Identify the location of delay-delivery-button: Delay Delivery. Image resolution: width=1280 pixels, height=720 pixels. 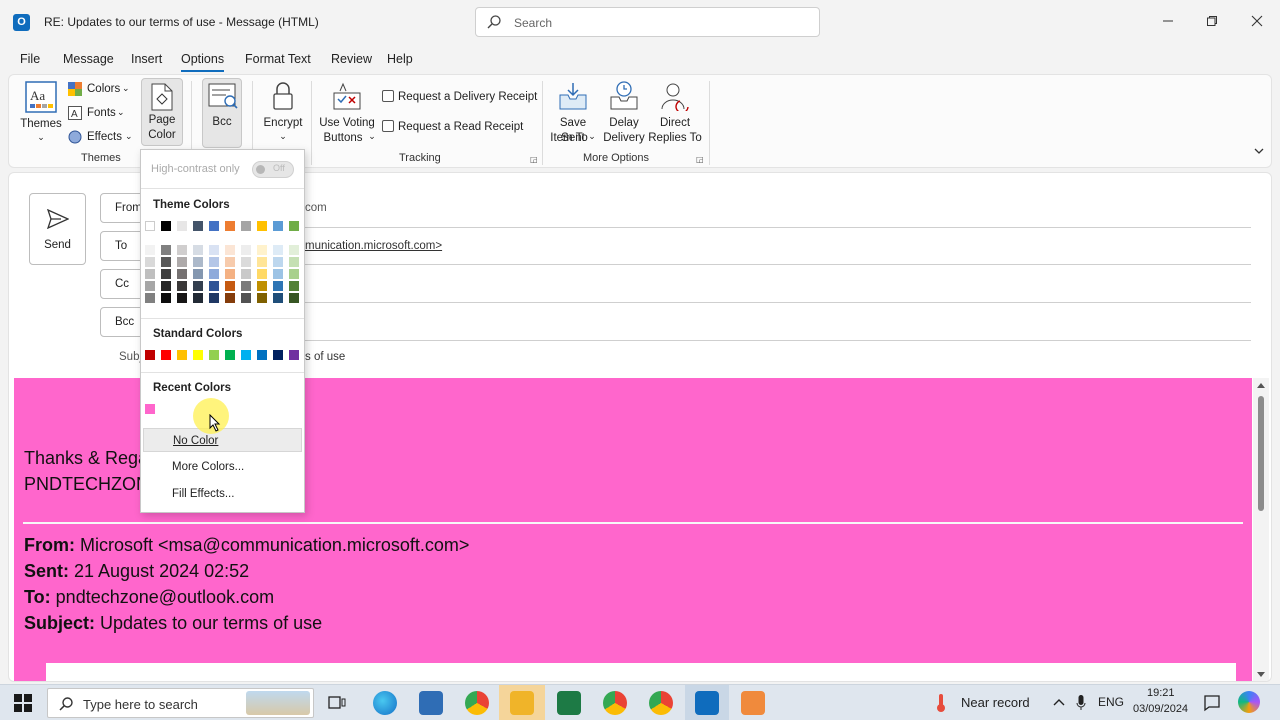
(624, 112).